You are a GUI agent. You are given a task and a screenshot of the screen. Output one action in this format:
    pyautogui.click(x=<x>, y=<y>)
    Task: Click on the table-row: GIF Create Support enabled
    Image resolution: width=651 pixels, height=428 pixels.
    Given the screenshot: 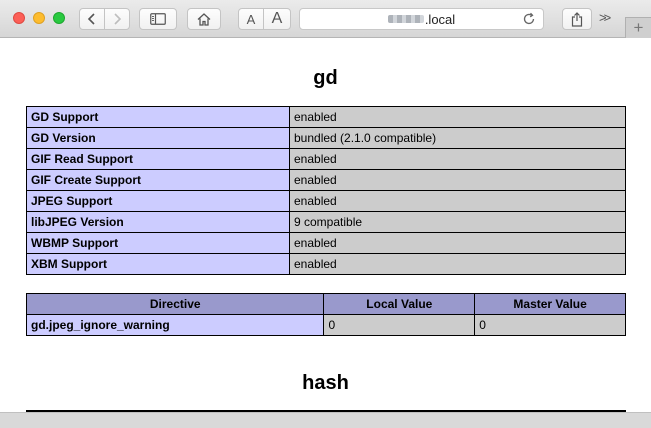 What is the action you would take?
    pyautogui.click(x=326, y=180)
    